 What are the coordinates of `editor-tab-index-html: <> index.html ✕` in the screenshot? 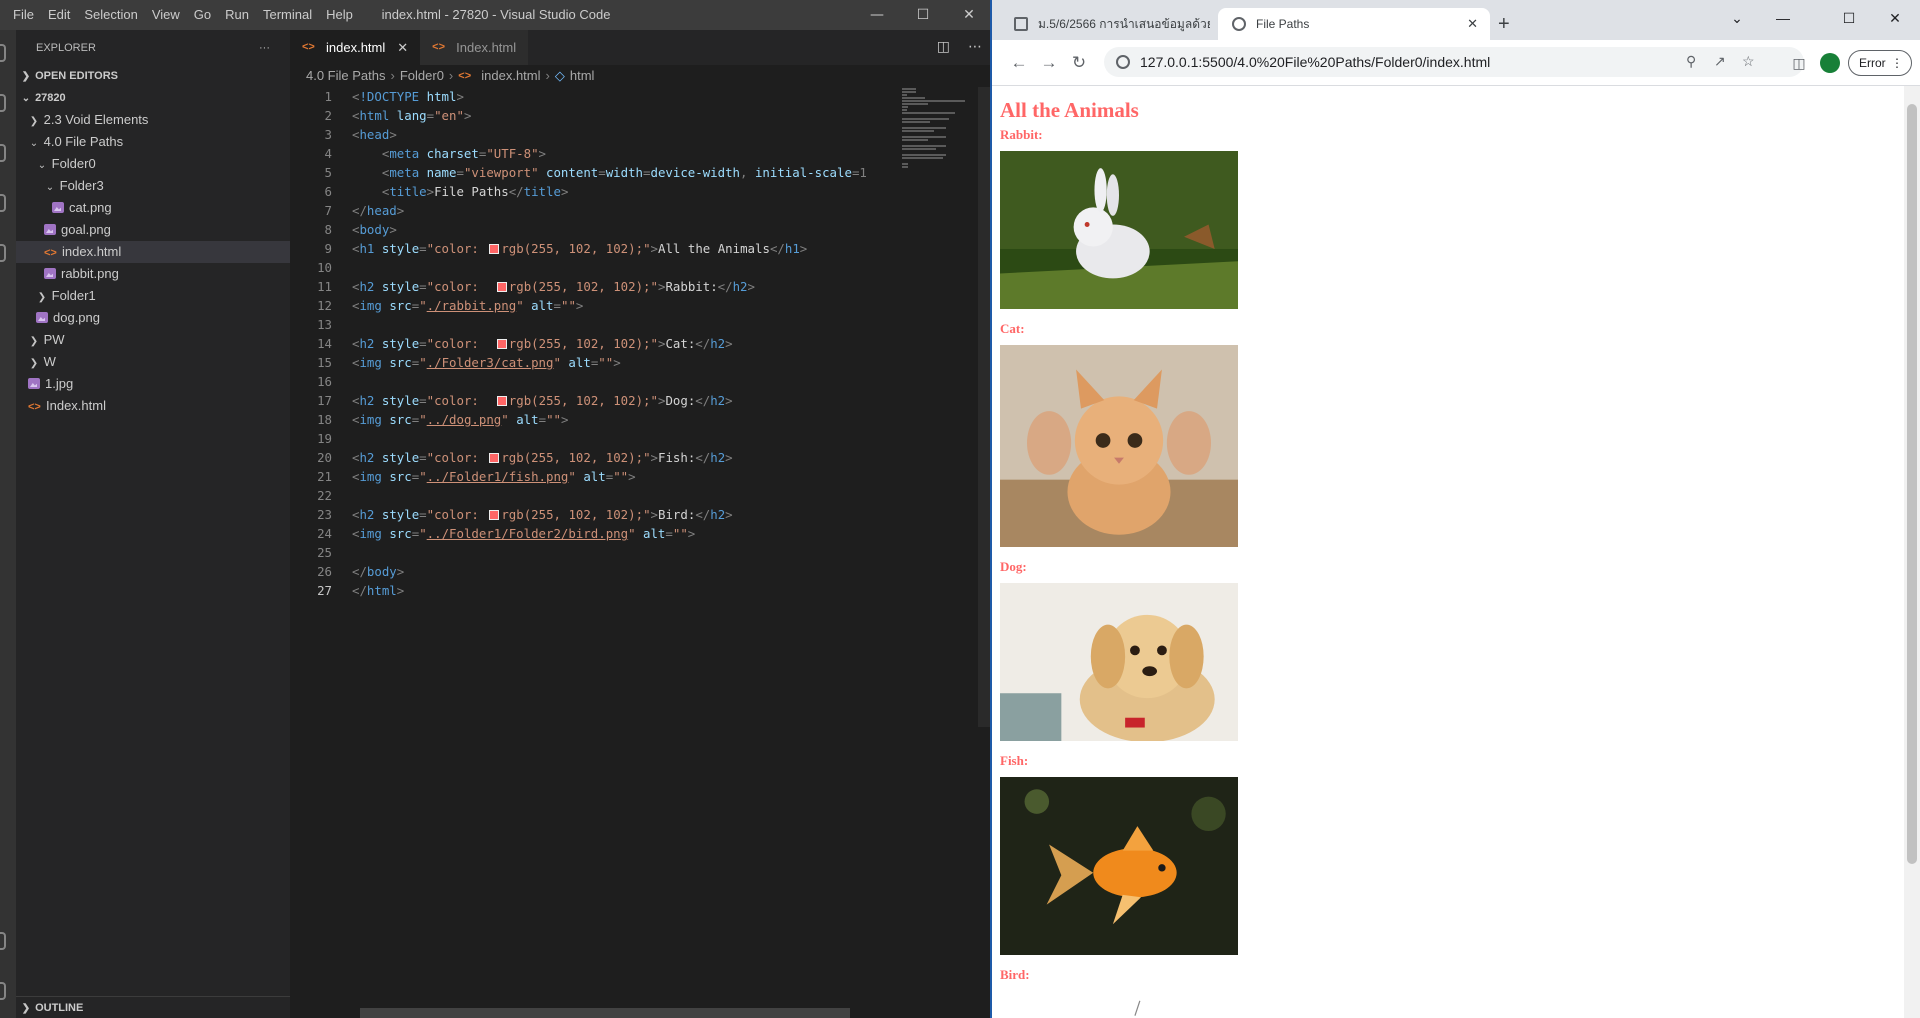 It's located at (355, 47).